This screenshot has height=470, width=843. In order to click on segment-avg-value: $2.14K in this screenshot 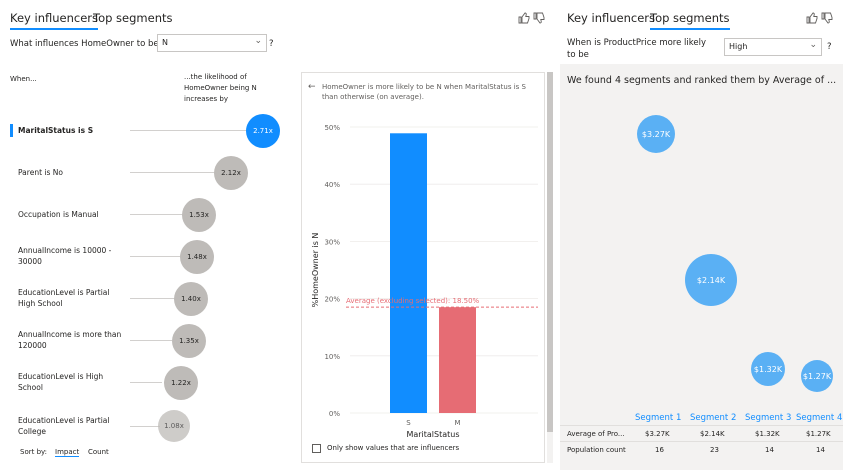, I will do `click(712, 434)`.